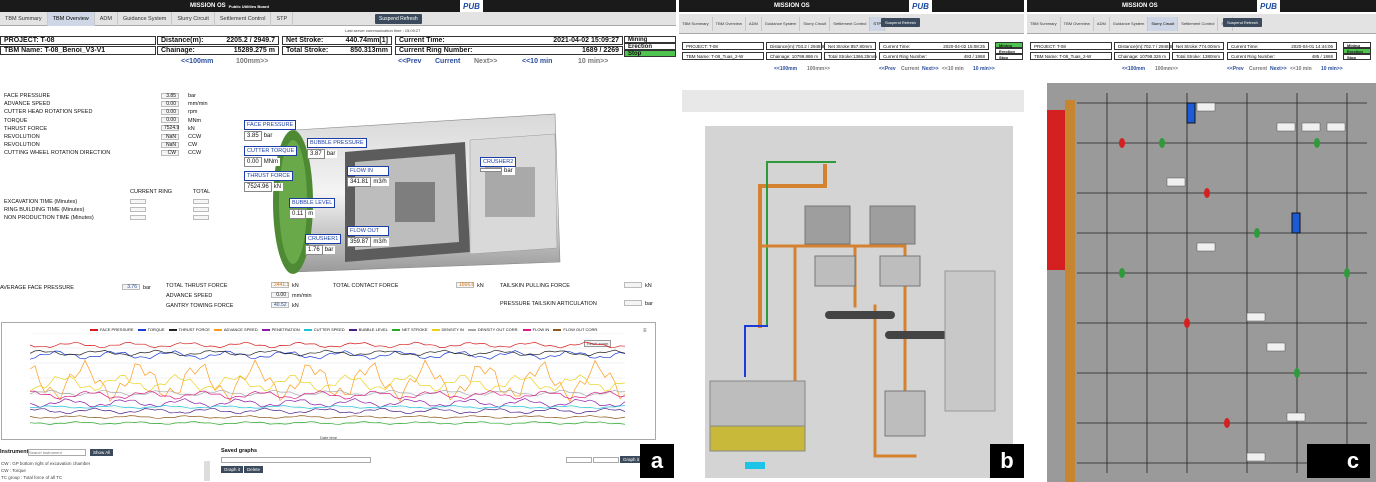 The width and height of the screenshot is (1376, 482). What do you see at coordinates (1282, 56) in the screenshot?
I see `ring-number-field: Current Ring Number: 485 / 1868` at bounding box center [1282, 56].